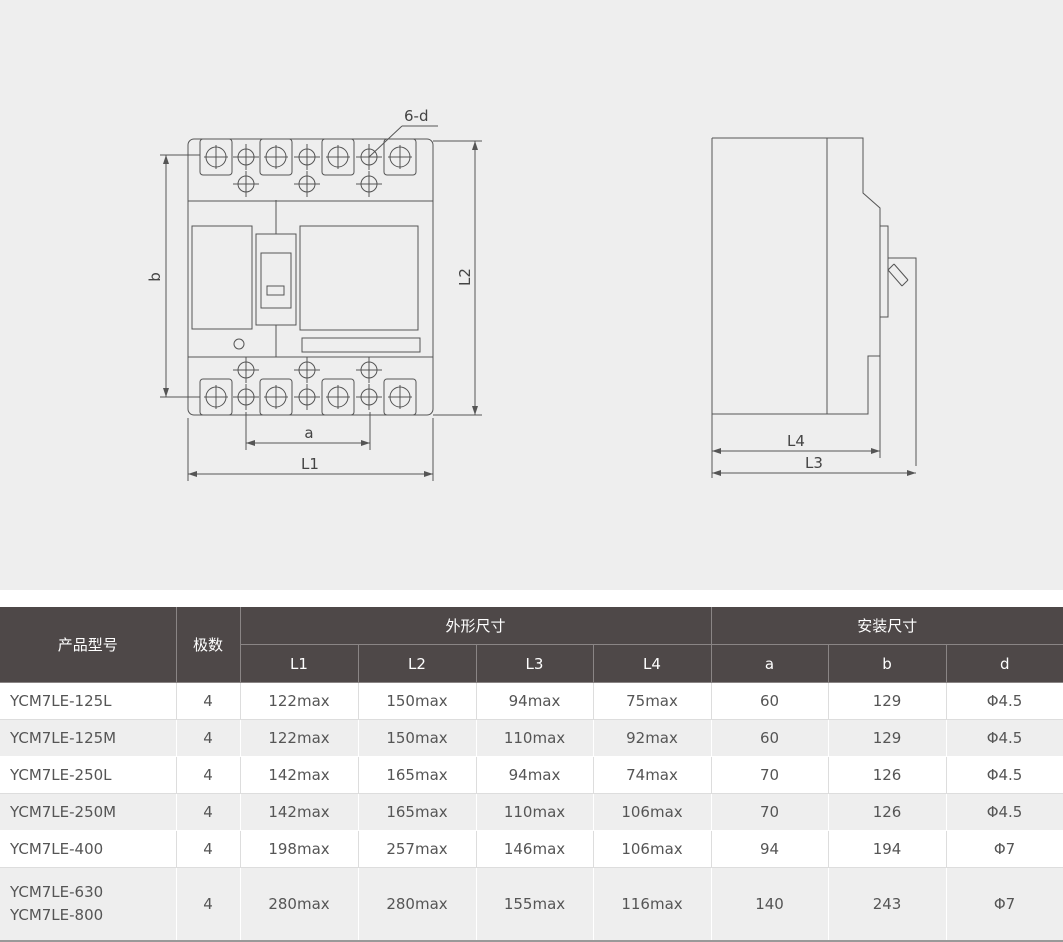  I want to click on test-button, so click(239, 344).